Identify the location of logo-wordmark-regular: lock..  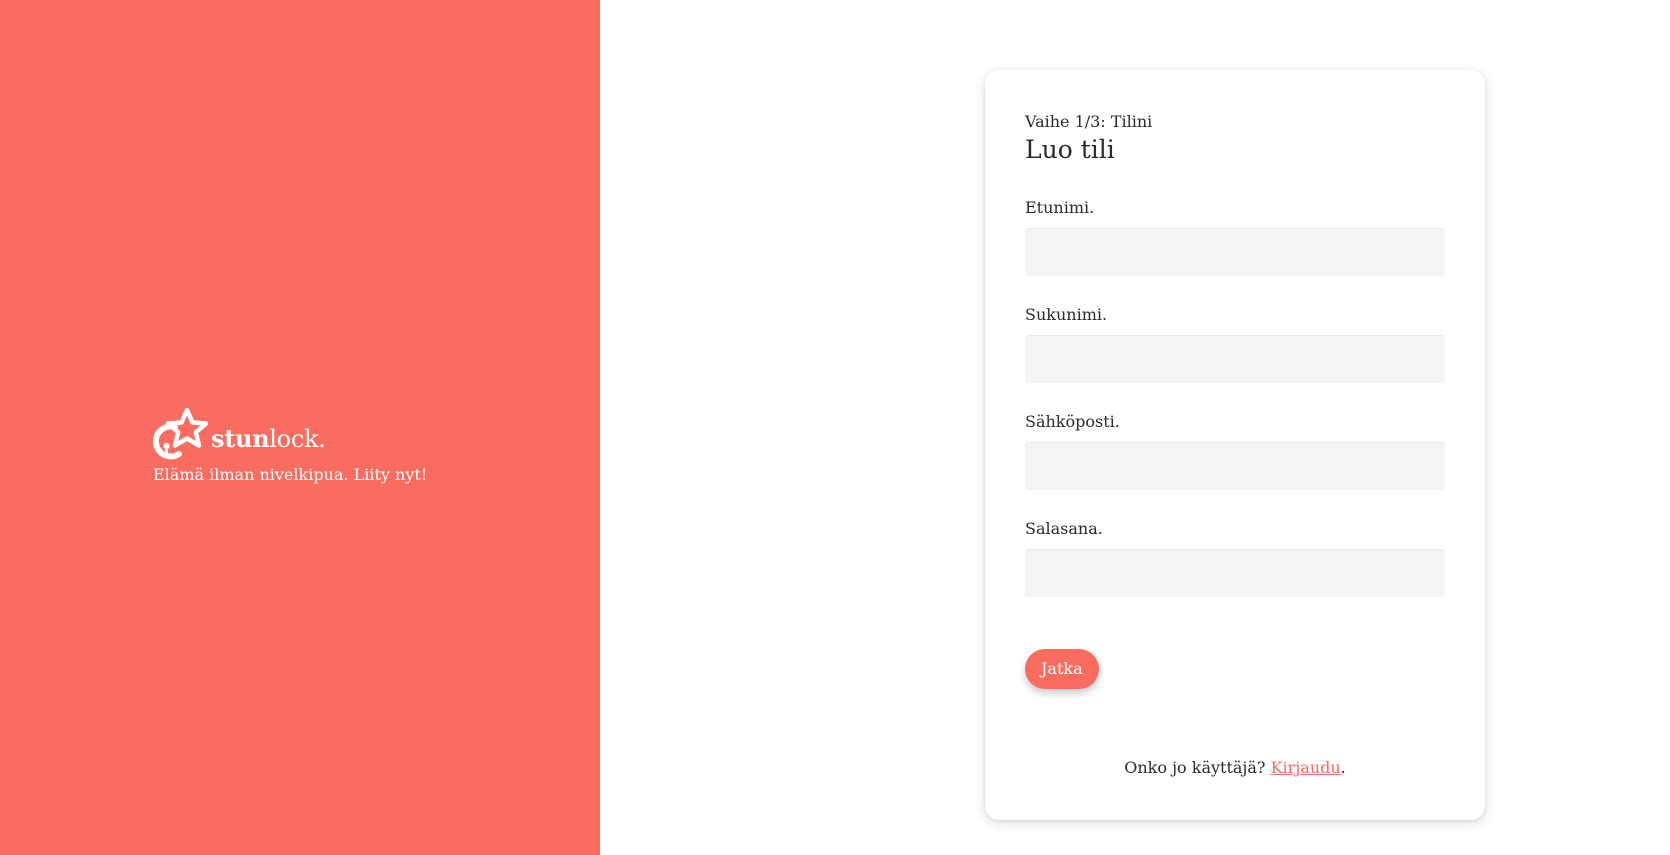
(297, 439).